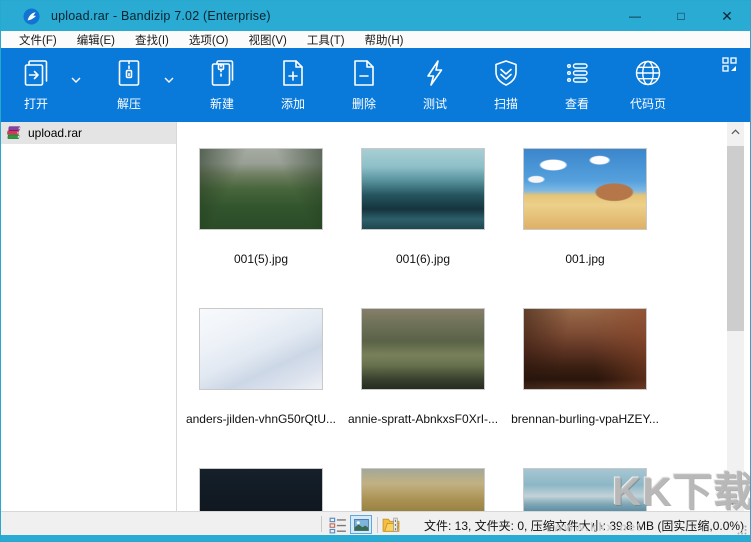 This screenshot has height=542, width=751. Describe the element at coordinates (742, 528) in the screenshot. I see `resize-grip` at that location.